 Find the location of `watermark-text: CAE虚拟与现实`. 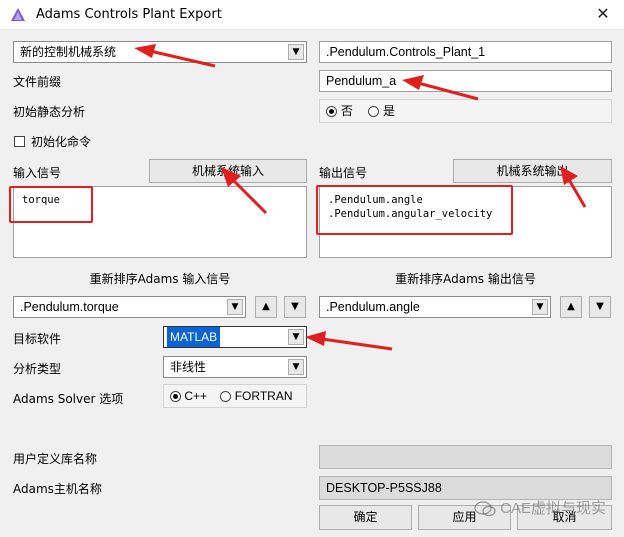

watermark-text: CAE虚拟与现实 is located at coordinates (553, 508).